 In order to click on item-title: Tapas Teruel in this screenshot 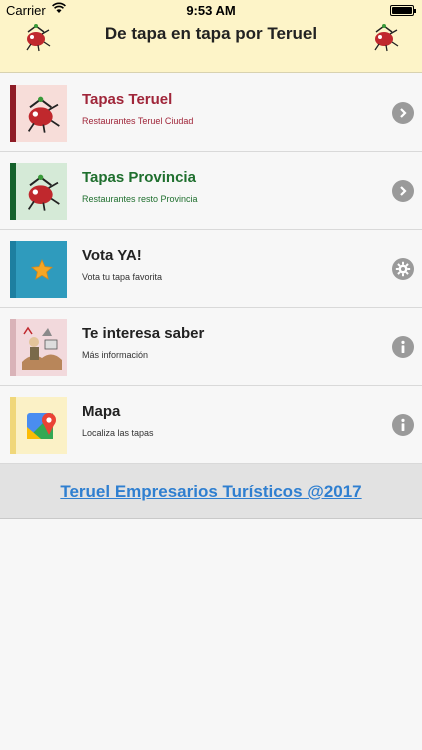, I will do `click(127, 99)`.